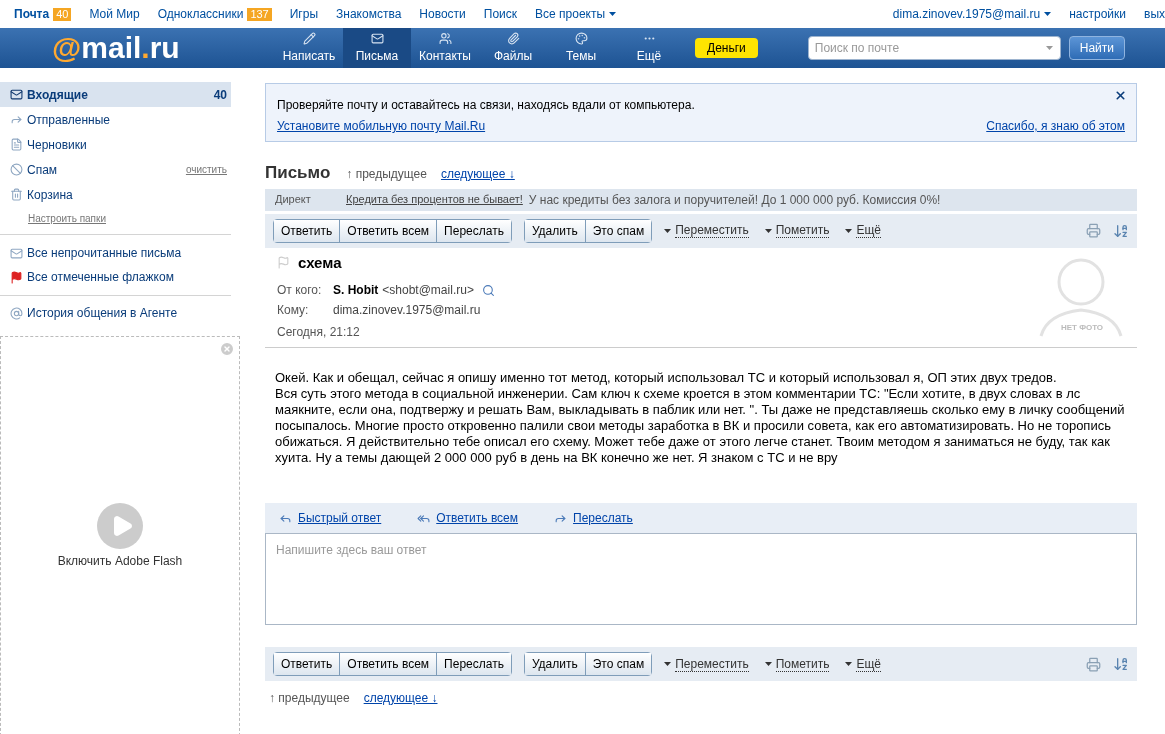  Describe the element at coordinates (477, 518) in the screenshot. I see `reply-link: Ответить всем` at that location.